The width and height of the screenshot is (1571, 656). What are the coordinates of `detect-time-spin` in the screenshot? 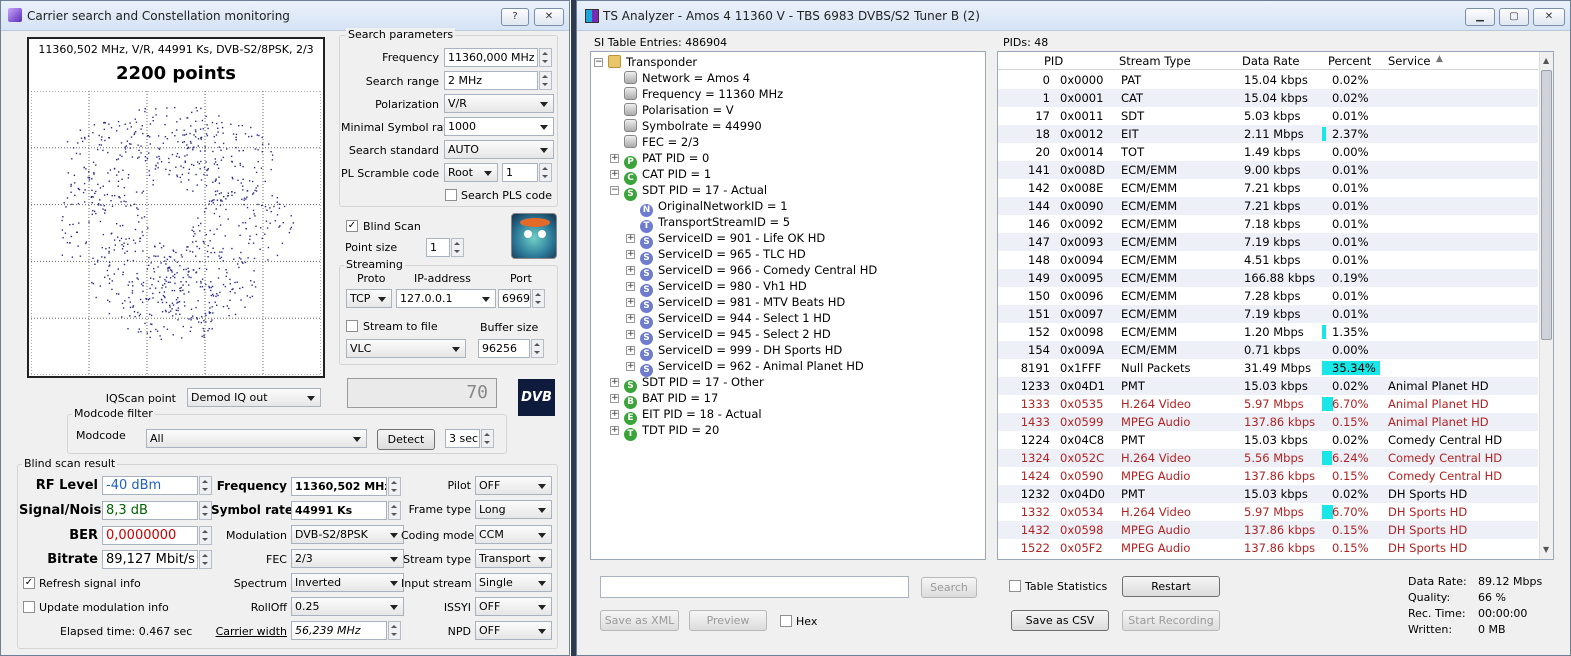 It's located at (487, 438).